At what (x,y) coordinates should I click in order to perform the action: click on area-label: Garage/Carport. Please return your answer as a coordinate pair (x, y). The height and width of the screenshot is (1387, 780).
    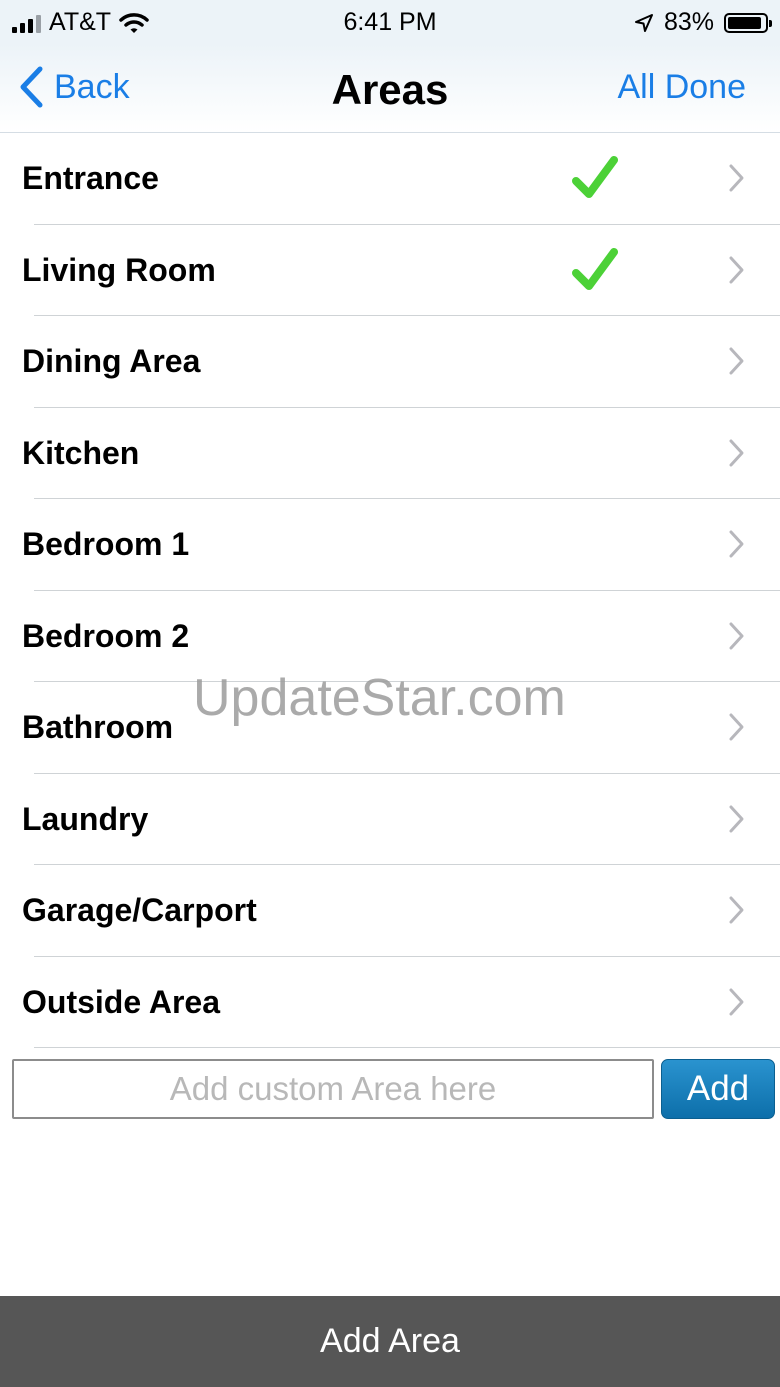
    Looking at the image, I should click on (139, 910).